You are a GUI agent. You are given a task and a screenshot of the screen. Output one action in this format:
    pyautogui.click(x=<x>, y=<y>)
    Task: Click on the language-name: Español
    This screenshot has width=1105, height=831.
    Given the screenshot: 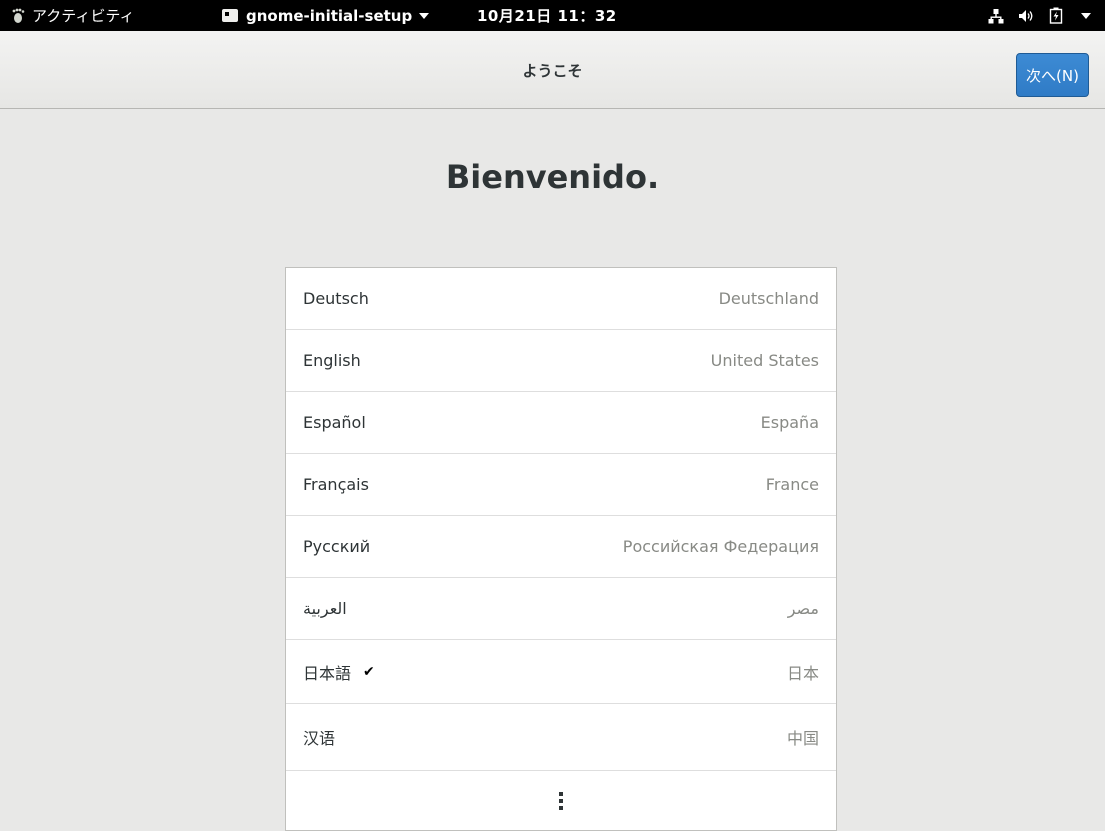 What is the action you would take?
    pyautogui.click(x=334, y=422)
    